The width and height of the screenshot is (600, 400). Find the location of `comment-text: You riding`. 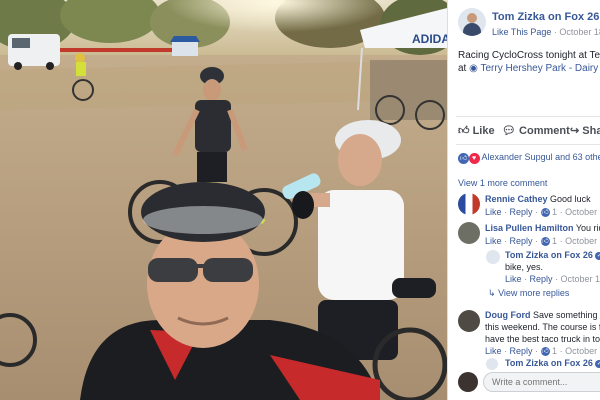

comment-text: You riding is located at coordinates (587, 228).